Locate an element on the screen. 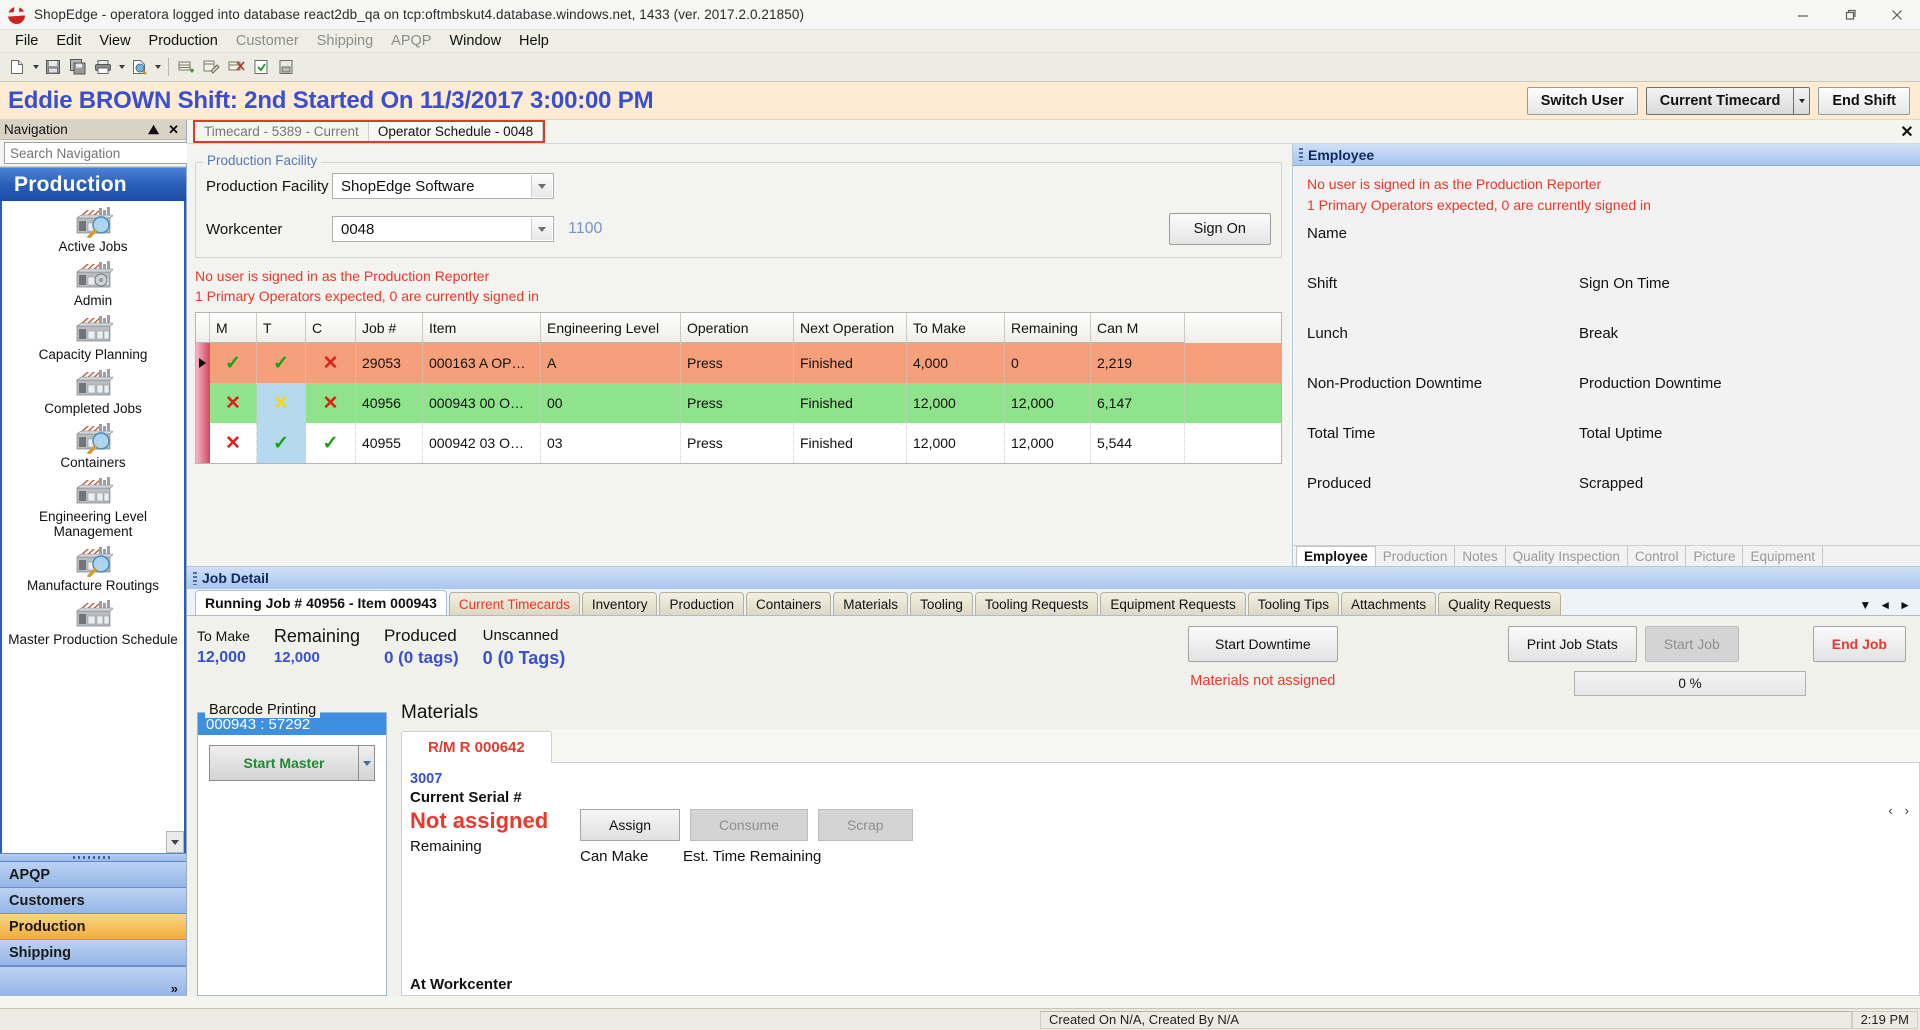 The width and height of the screenshot is (1920, 1030). employee-tab-notes: Notes is located at coordinates (1480, 556).